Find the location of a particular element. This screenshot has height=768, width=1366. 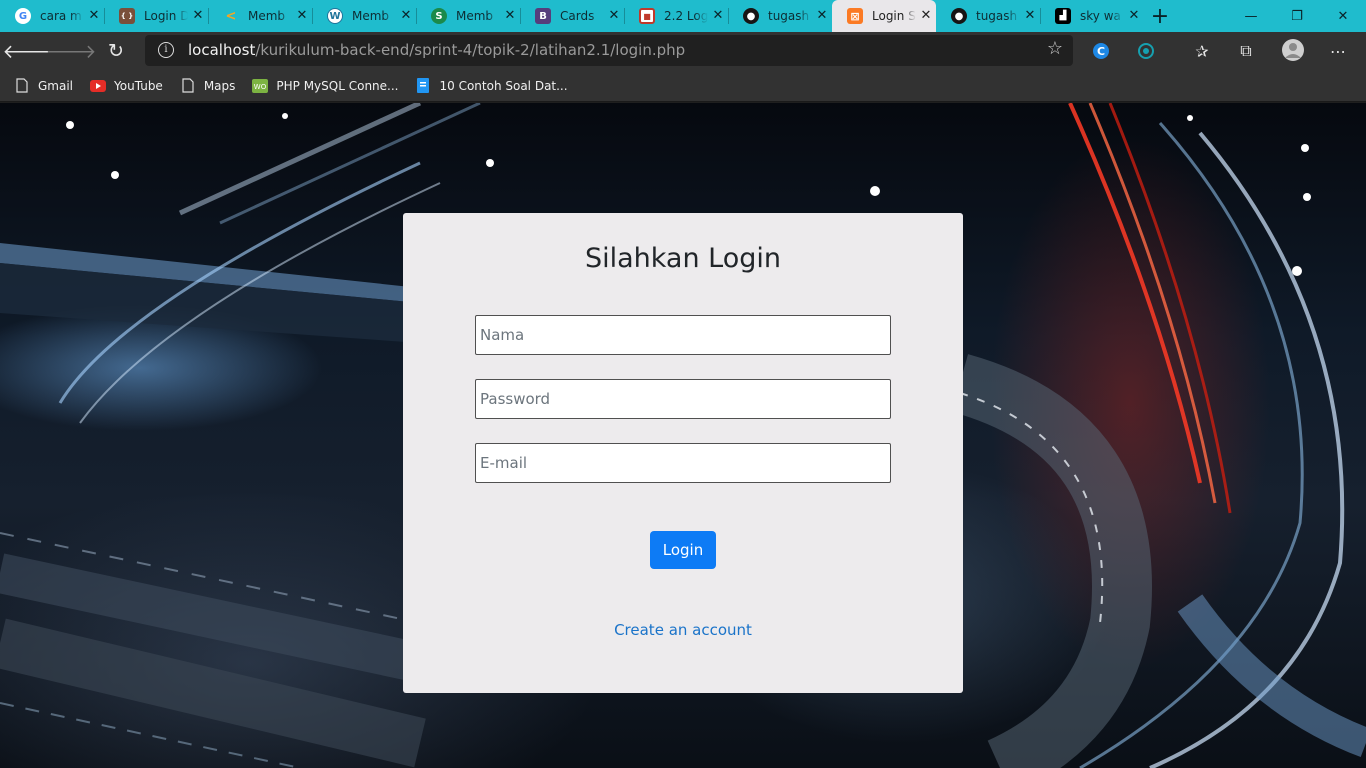

tab-title: 2.2 Log is located at coordinates (686, 16).